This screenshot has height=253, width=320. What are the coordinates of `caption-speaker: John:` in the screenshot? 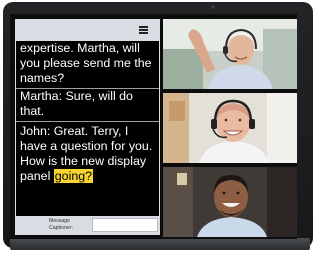 It's located at (35, 131).